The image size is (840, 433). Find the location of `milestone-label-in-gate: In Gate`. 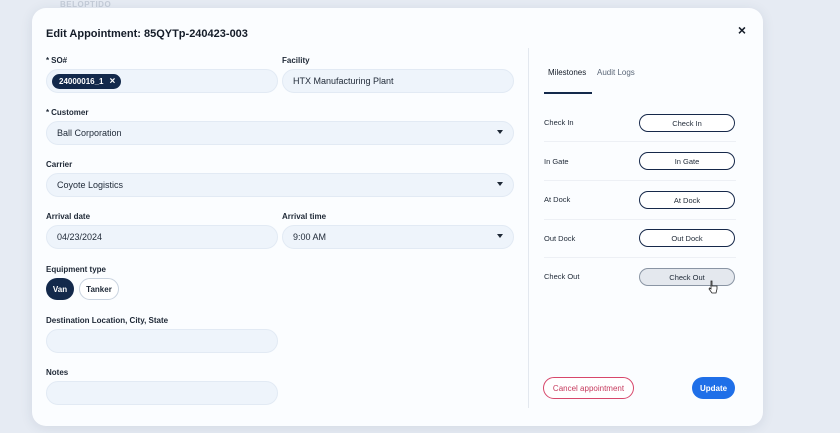

milestone-label-in-gate: In Gate is located at coordinates (556, 161).